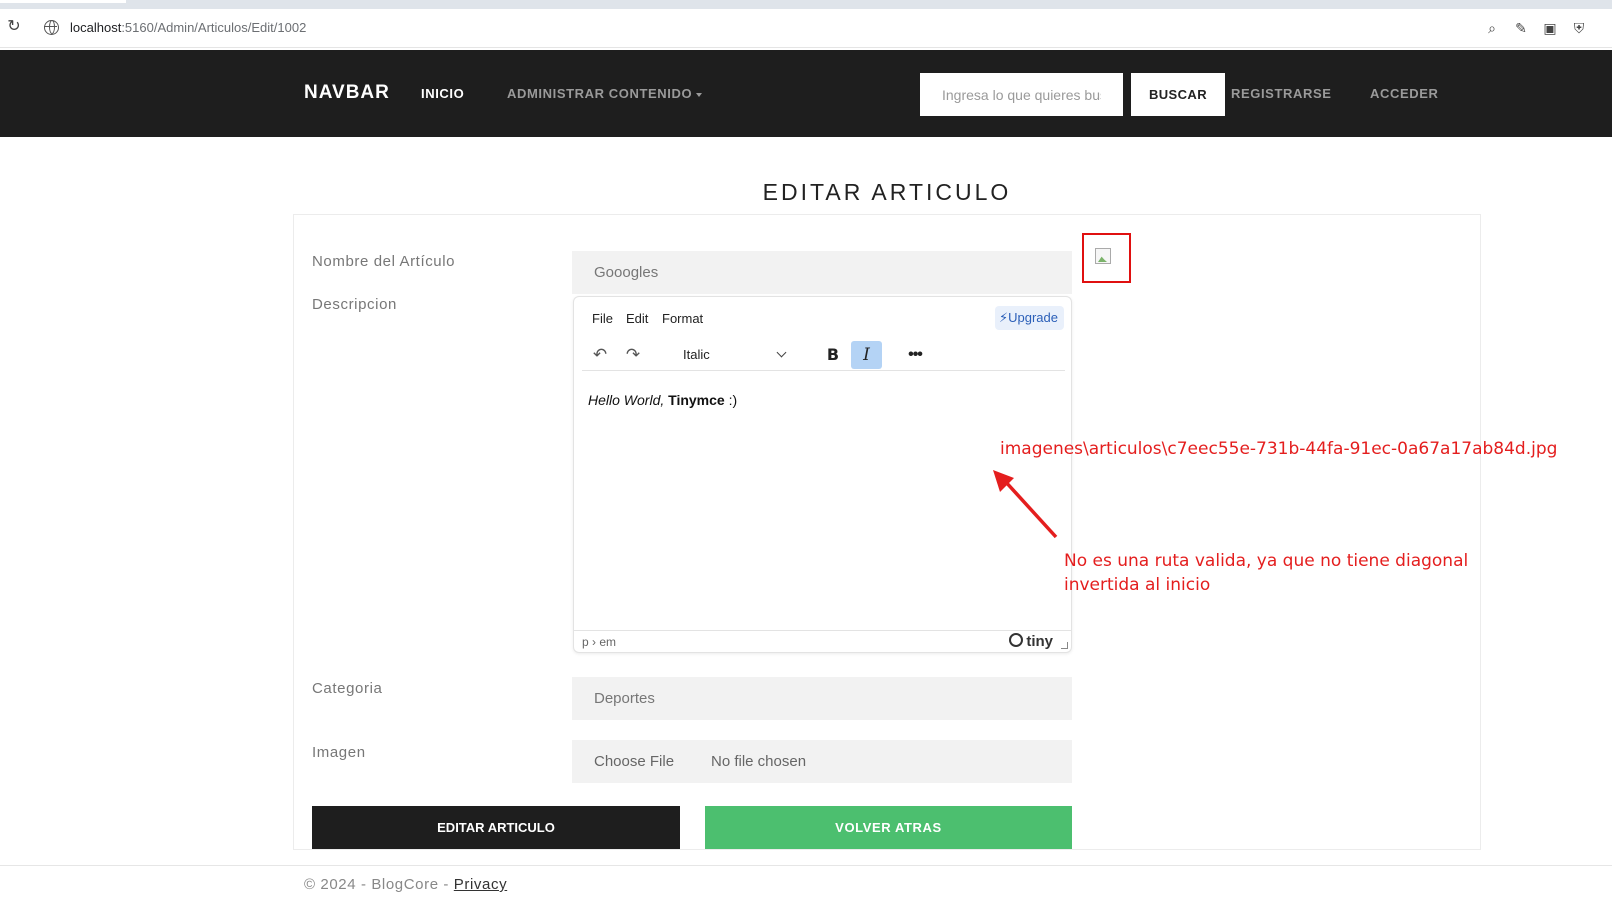 This screenshot has width=1612, height=919. Describe the element at coordinates (496, 827) in the screenshot. I see `editar-articulo-button: EDITAR ARTICULO` at that location.